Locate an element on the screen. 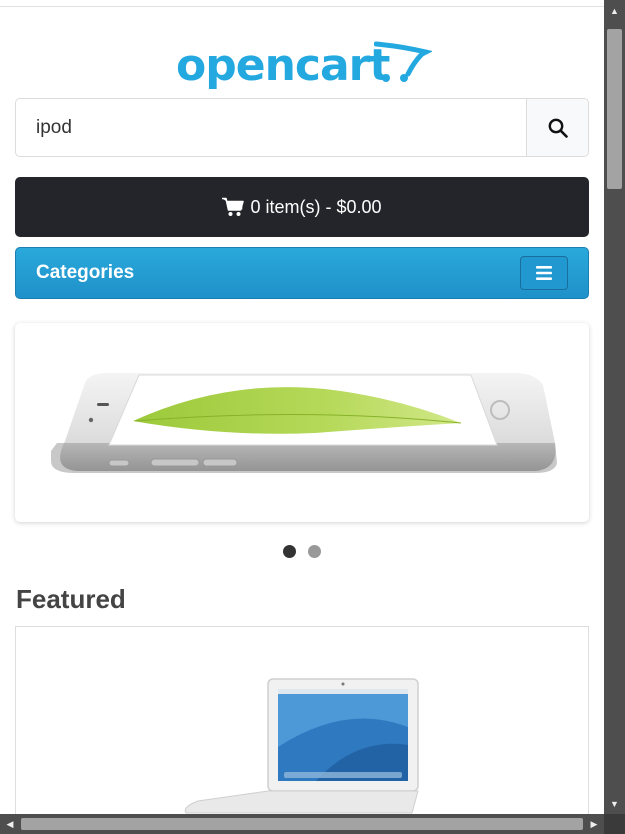  logo-cart-icon is located at coordinates (403, 61).